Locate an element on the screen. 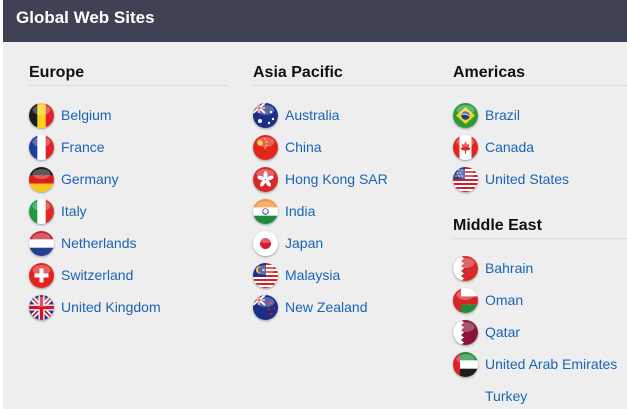 Image resolution: width=627 pixels, height=409 pixels. country-name: United Arab Emirates is located at coordinates (551, 364).